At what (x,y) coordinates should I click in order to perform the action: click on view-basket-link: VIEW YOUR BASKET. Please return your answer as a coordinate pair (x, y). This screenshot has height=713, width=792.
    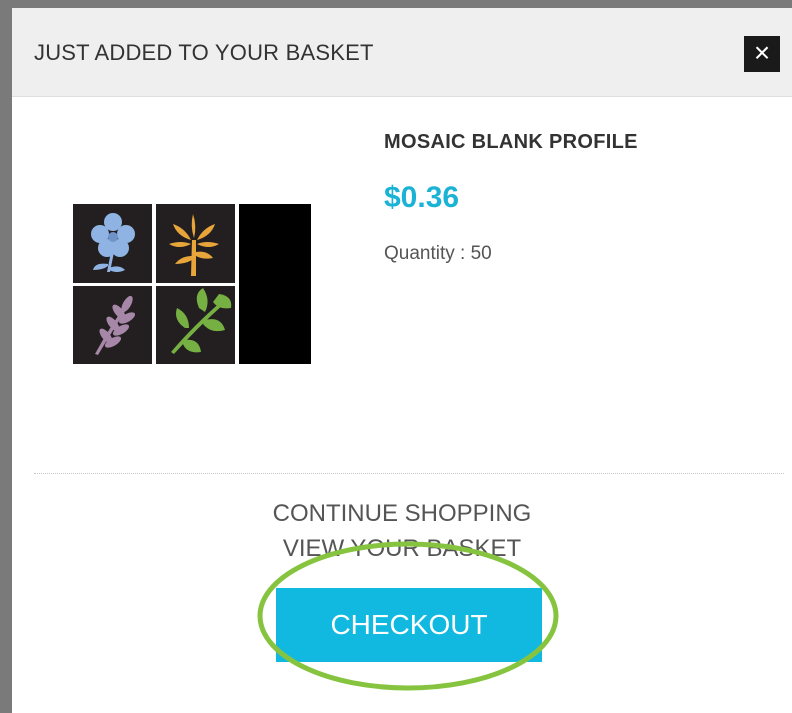
    Looking at the image, I should click on (402, 549).